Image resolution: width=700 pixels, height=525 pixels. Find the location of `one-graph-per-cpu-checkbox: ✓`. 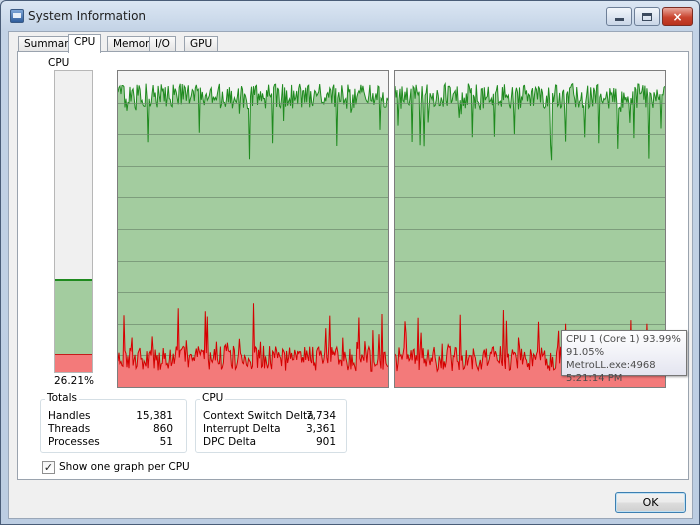

one-graph-per-cpu-checkbox: ✓ is located at coordinates (48, 467).